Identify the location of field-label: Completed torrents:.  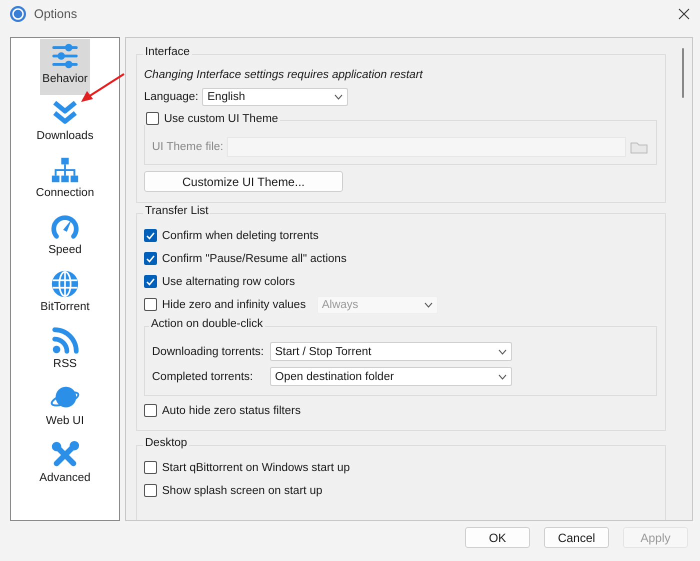
(203, 376).